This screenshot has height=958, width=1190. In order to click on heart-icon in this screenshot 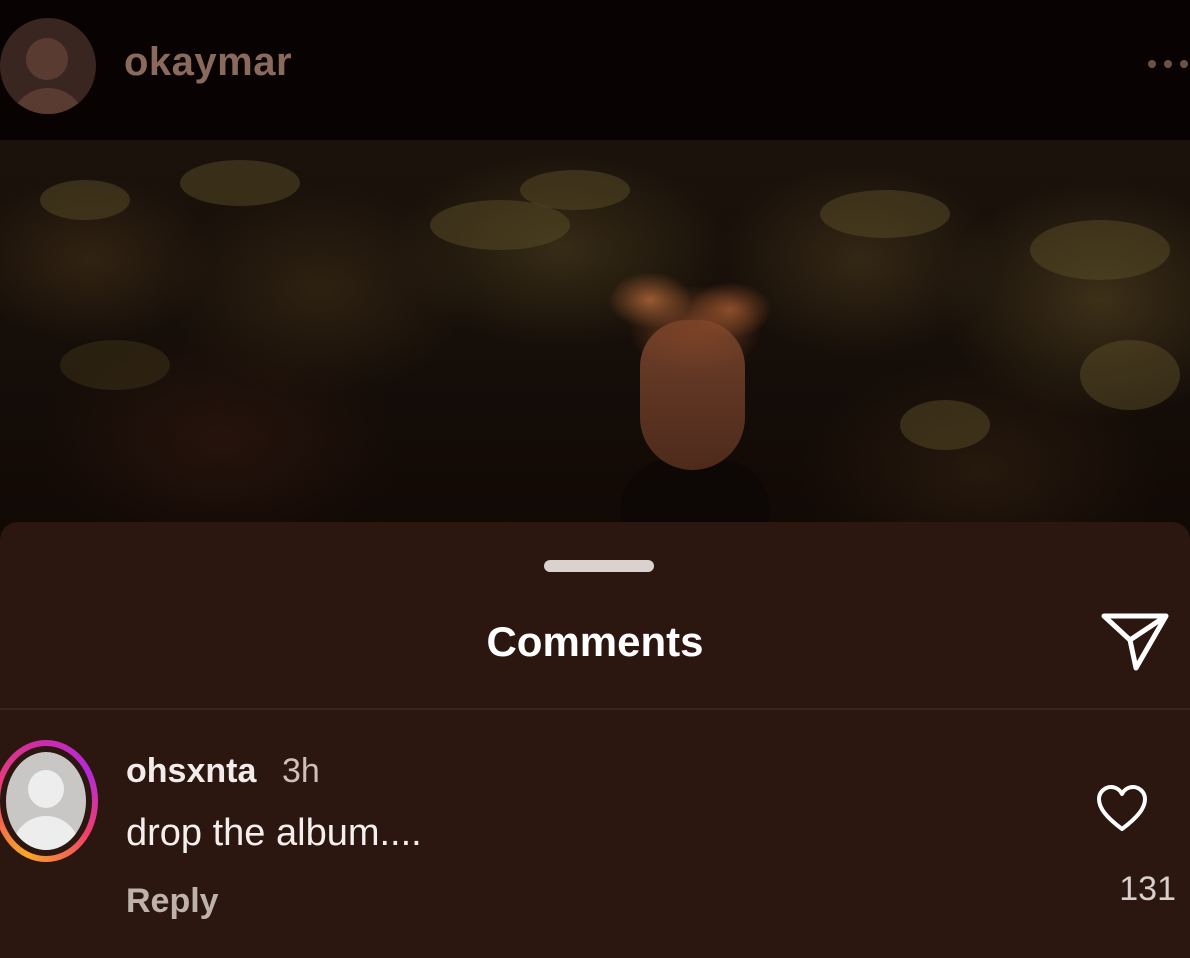, I will do `click(1122, 809)`.